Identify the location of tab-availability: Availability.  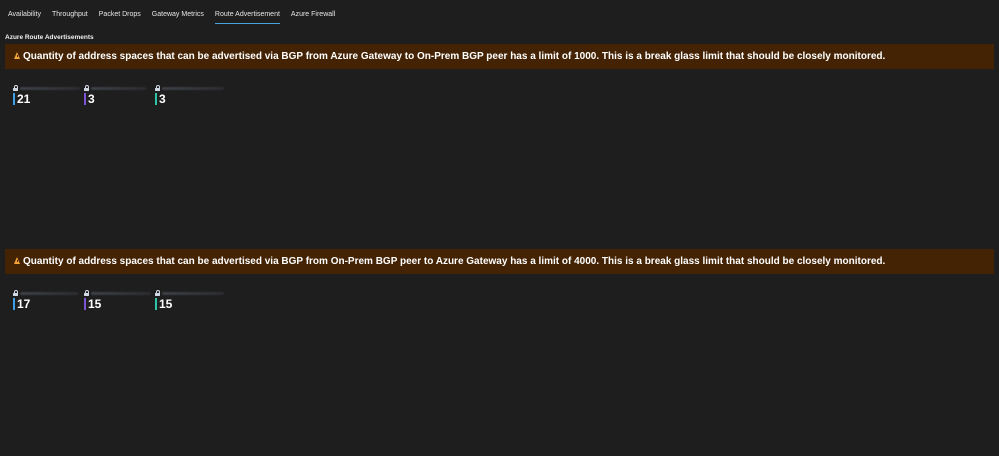
(24, 17).